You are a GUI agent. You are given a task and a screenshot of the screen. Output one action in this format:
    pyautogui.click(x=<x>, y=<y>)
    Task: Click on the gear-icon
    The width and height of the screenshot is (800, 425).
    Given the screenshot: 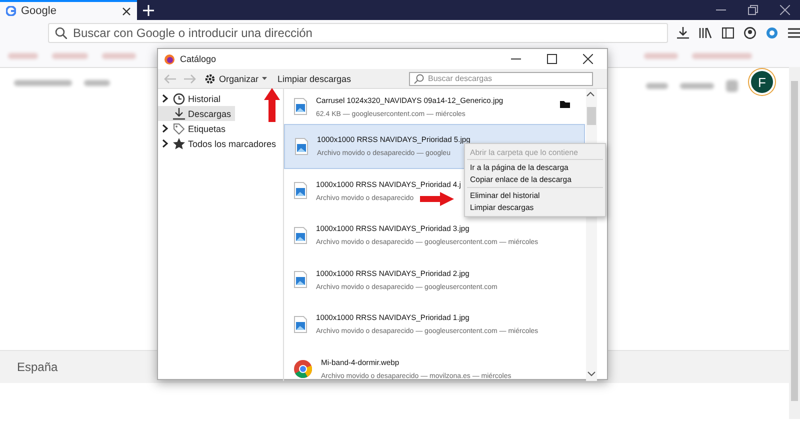 What is the action you would take?
    pyautogui.click(x=210, y=78)
    